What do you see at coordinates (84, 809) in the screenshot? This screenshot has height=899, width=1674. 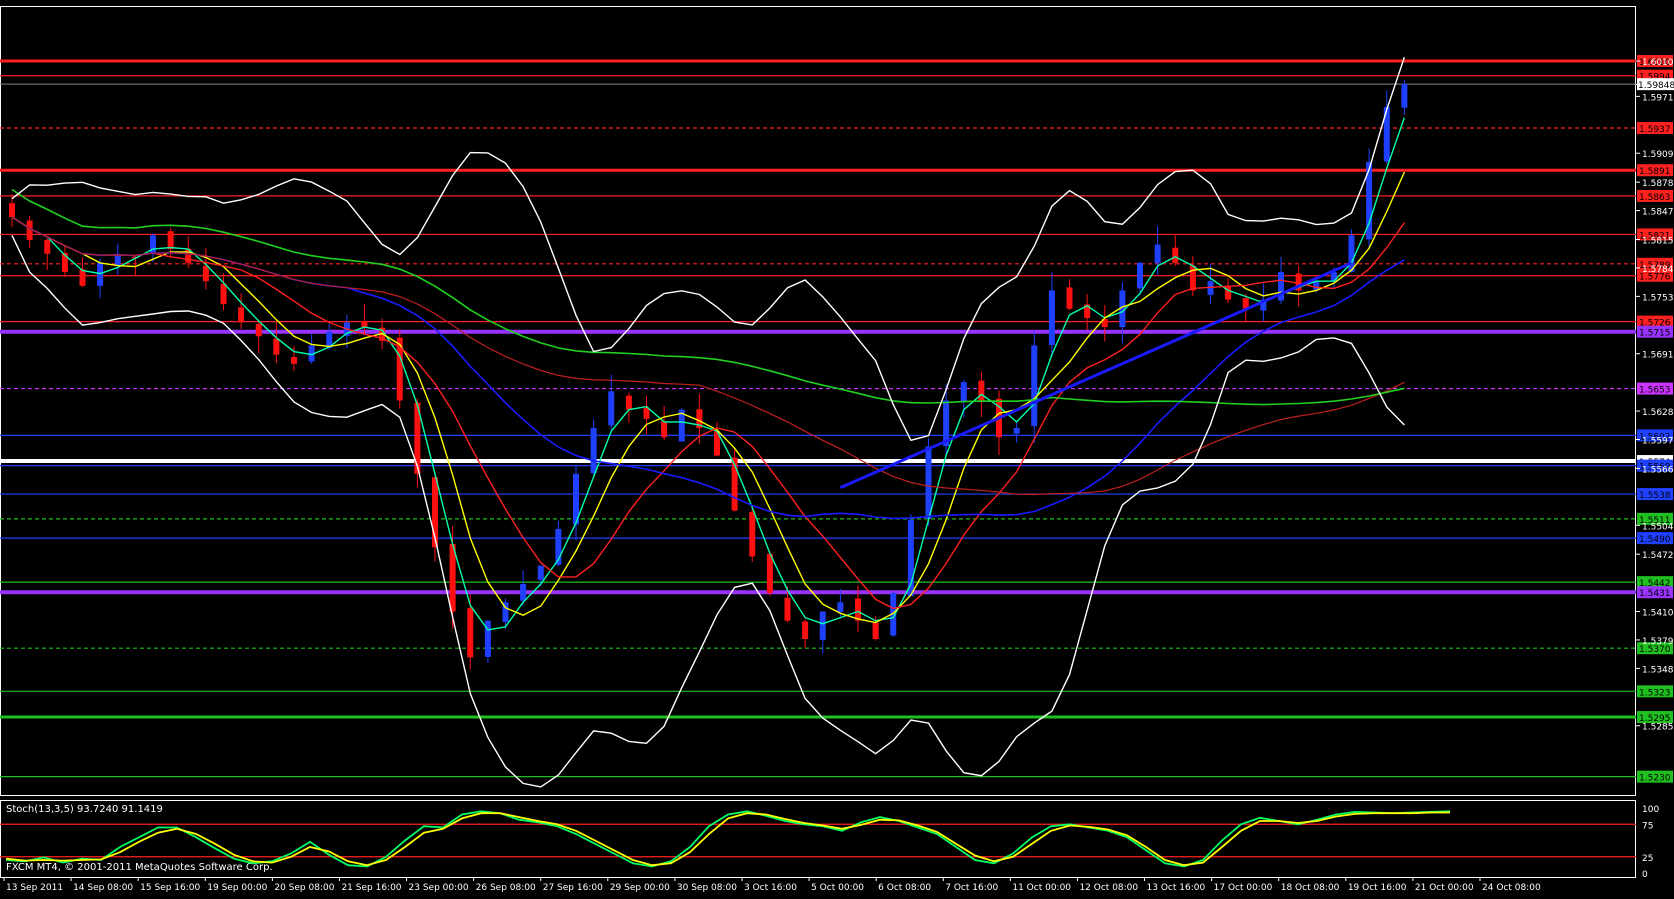 I see `stoch-title: Stoch(13,3,5) 93.7240 91.1419` at bounding box center [84, 809].